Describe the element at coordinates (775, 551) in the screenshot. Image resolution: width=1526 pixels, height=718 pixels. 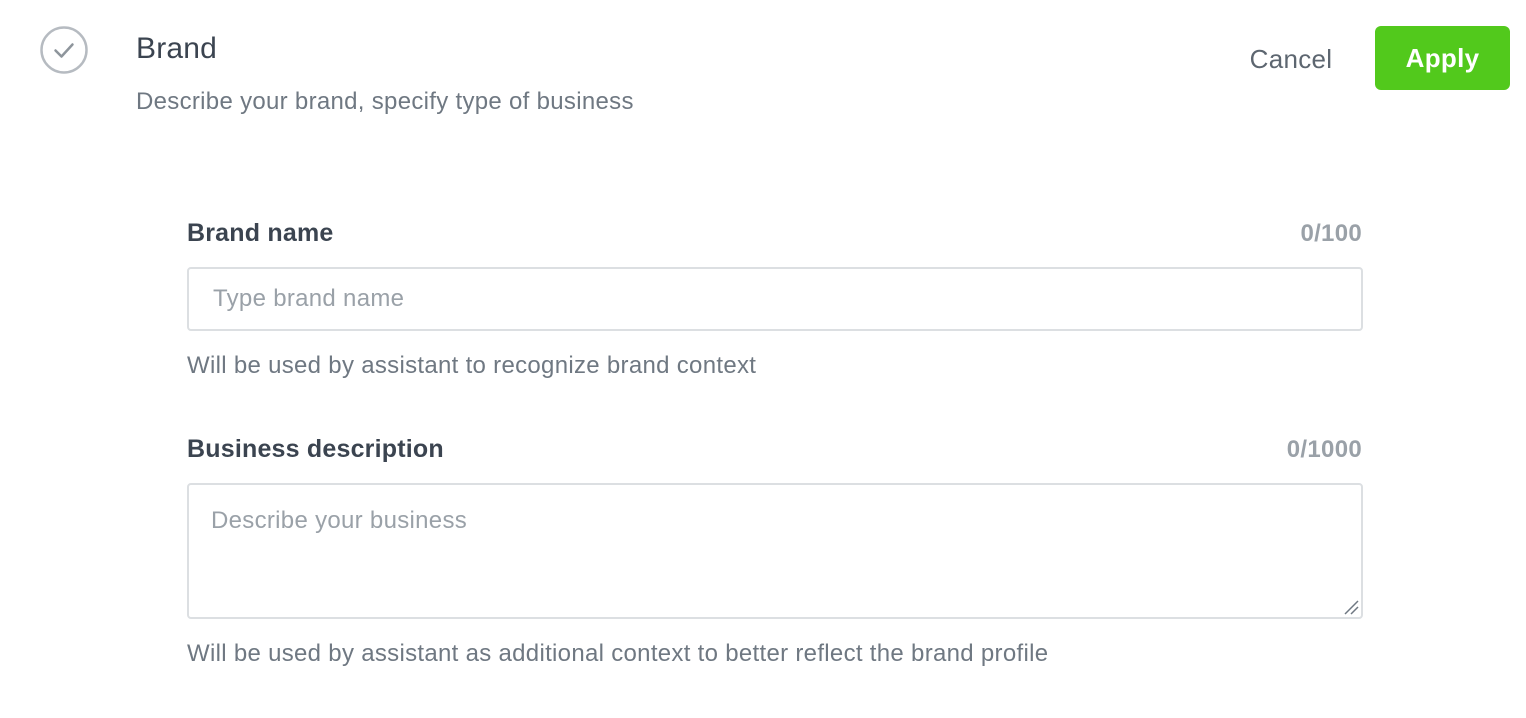
I see `business-description-textarea` at that location.